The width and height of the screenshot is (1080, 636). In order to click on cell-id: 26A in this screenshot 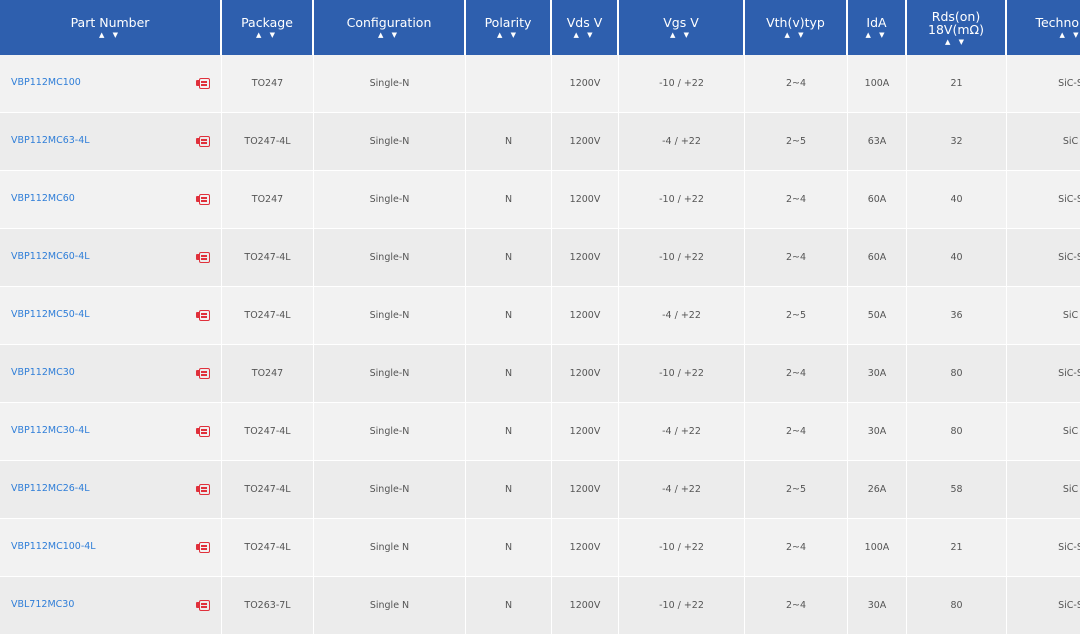, I will do `click(877, 490)`.